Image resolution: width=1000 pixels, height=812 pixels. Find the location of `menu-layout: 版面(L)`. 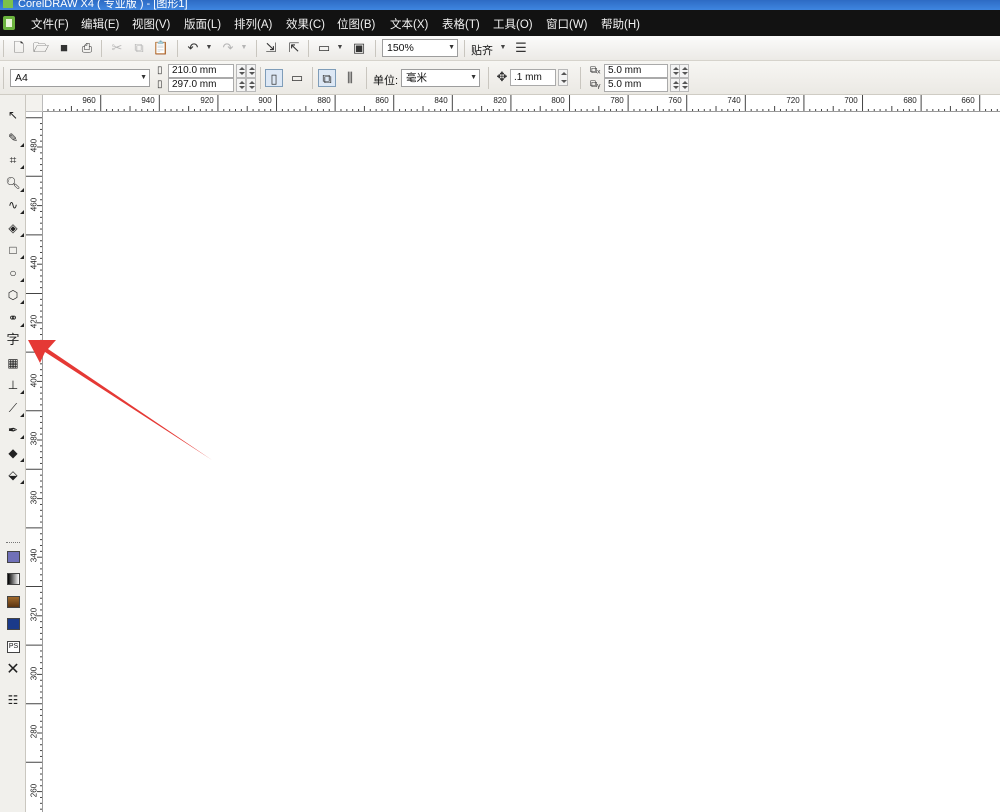

menu-layout: 版面(L) is located at coordinates (202, 24).